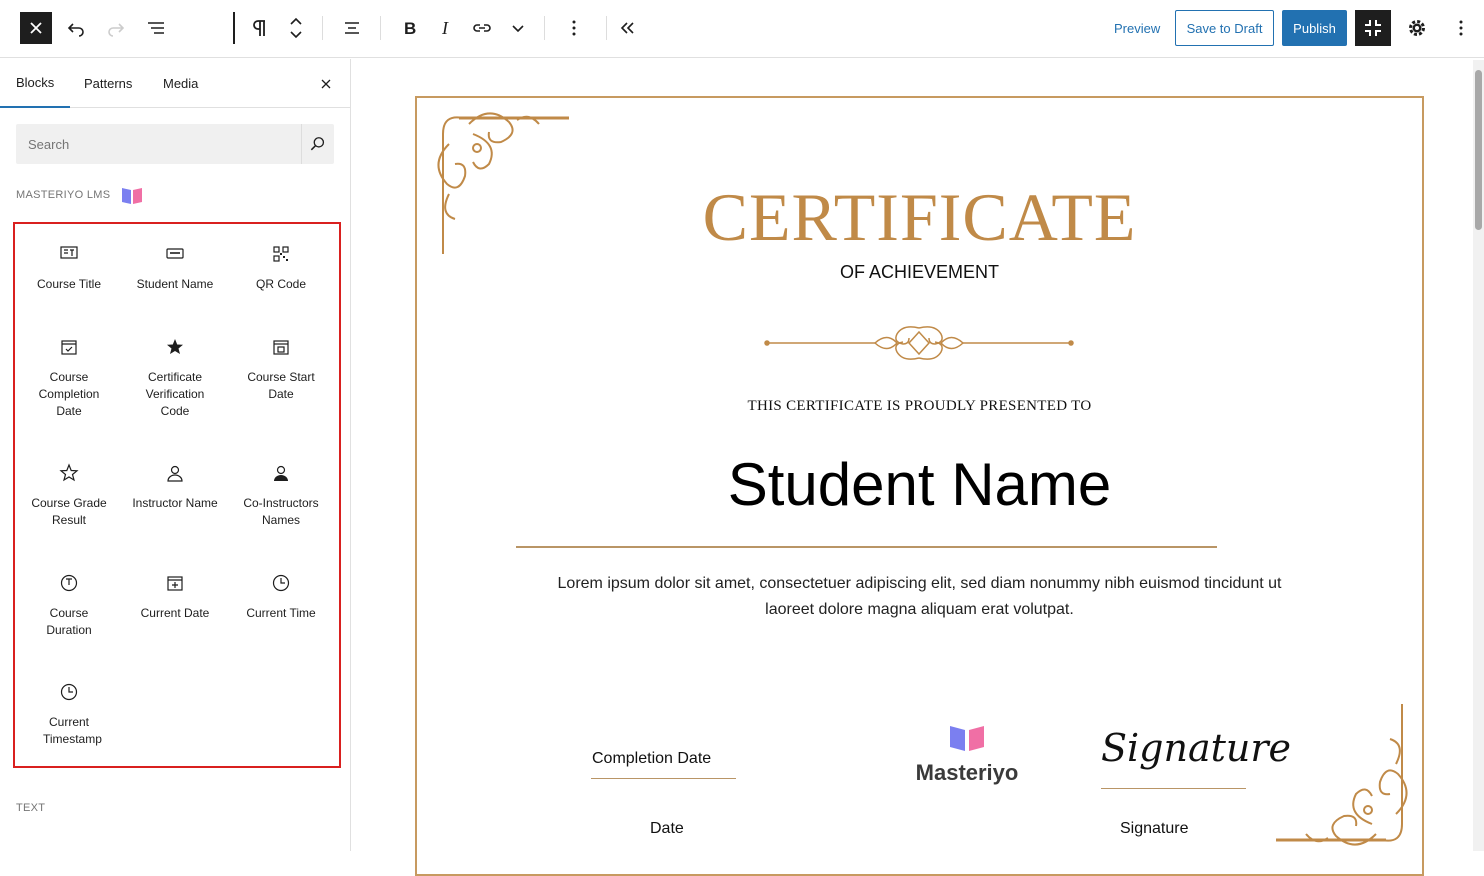  I want to click on redo-button, so click(116, 28).